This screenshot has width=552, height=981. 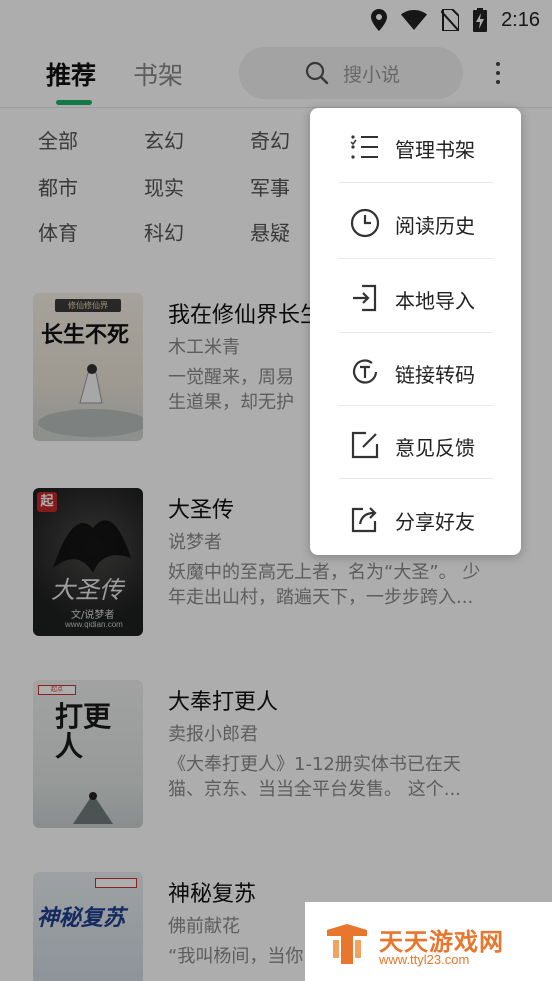 I want to click on menu-item-manage-shelf: 管理书架, so click(x=415, y=146).